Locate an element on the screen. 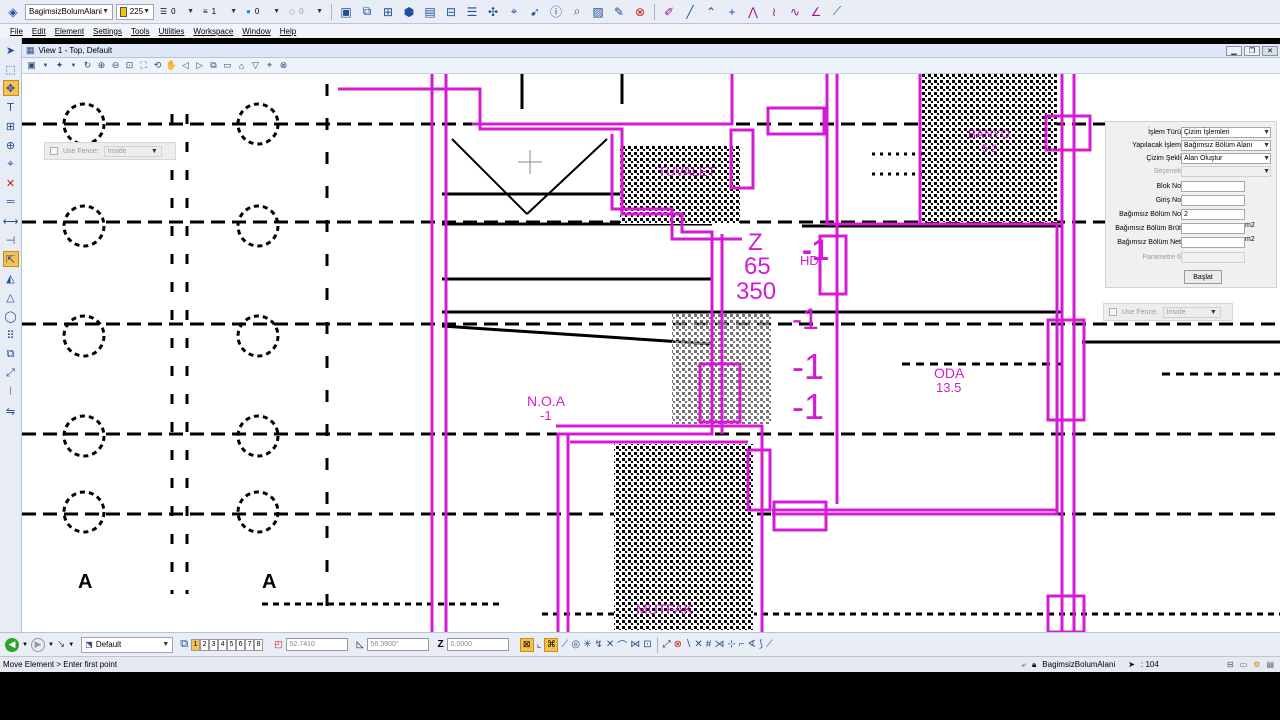  curve-icon: ⦚ is located at coordinates (11, 392).